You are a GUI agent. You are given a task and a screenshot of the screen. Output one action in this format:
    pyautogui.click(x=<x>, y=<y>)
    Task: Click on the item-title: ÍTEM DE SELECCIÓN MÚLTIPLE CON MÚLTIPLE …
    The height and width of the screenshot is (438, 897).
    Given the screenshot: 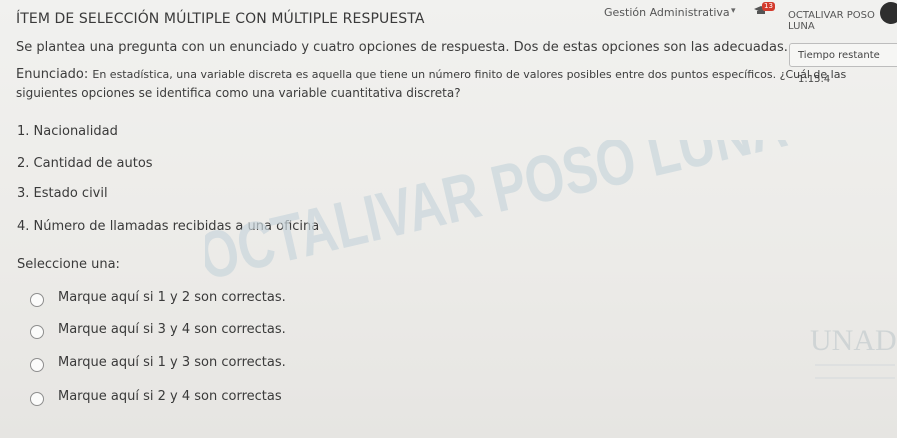 What is the action you would take?
    pyautogui.click(x=220, y=19)
    